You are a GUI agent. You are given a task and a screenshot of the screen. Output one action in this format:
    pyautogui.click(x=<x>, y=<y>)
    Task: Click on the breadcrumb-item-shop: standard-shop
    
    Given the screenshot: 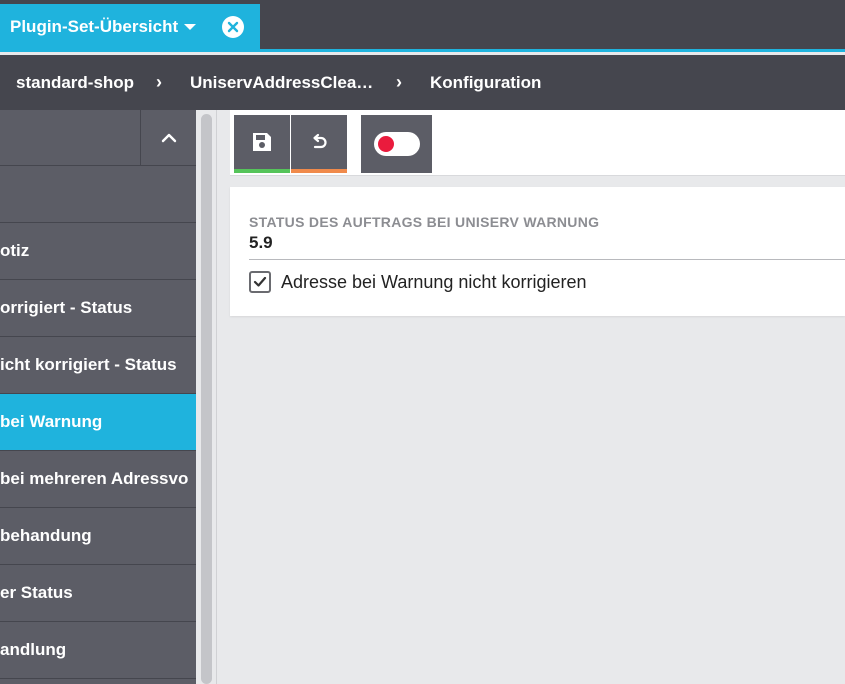 What is the action you would take?
    pyautogui.click(x=75, y=83)
    